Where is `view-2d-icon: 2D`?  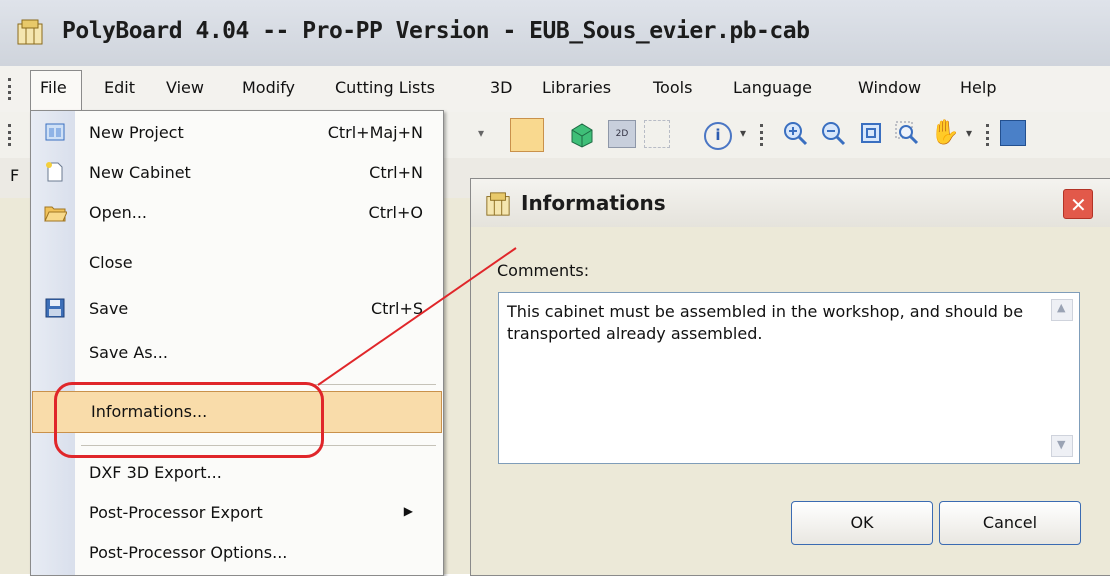
view-2d-icon: 2D is located at coordinates (622, 134).